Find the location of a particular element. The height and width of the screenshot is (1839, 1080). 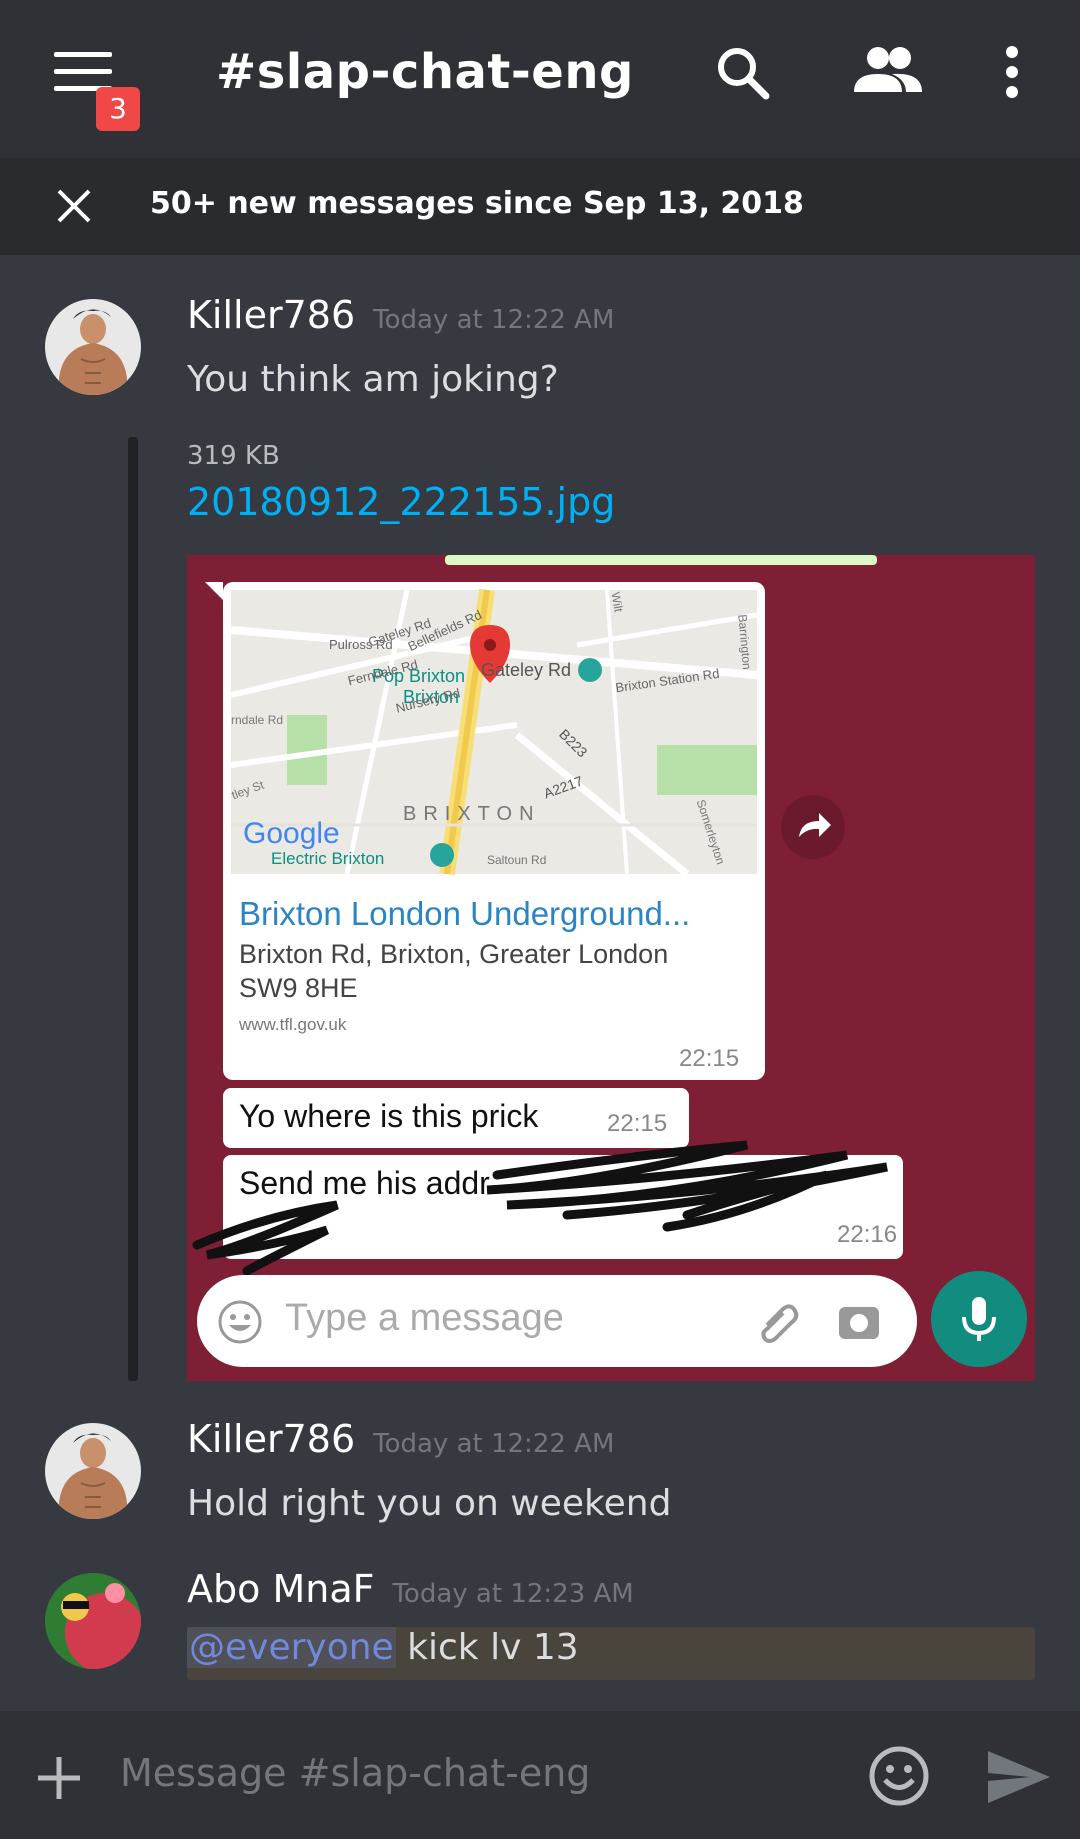

notification-badge: 3 is located at coordinates (118, 109).